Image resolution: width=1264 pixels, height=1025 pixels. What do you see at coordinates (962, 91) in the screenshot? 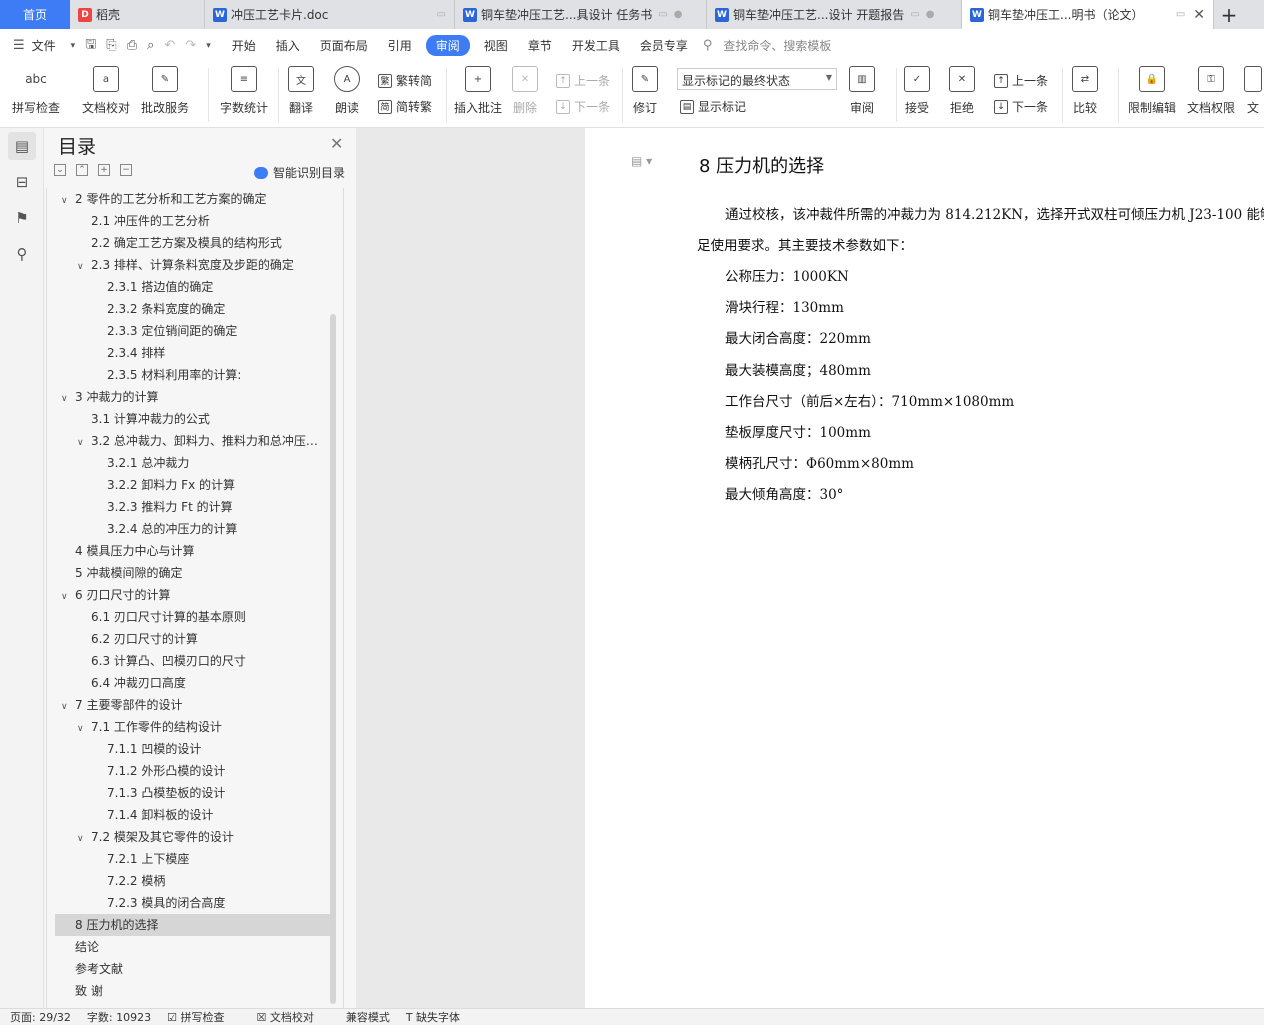
I see `reject-button: ✕ 拒绝` at bounding box center [962, 91].